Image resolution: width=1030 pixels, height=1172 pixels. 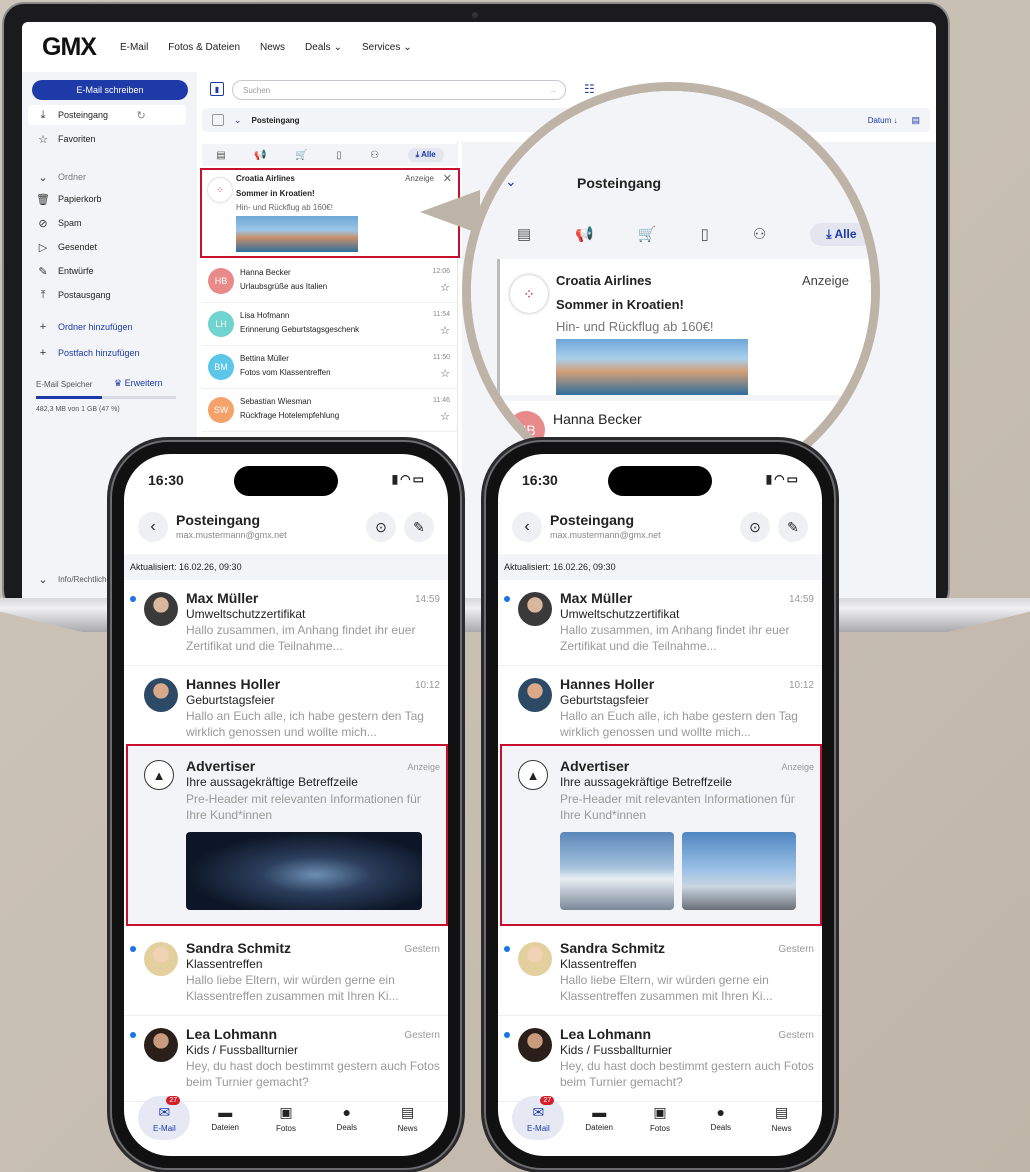 I want to click on sidebar-item-inbox: ⤓ Posteingang ↻, so click(x=92, y=115).